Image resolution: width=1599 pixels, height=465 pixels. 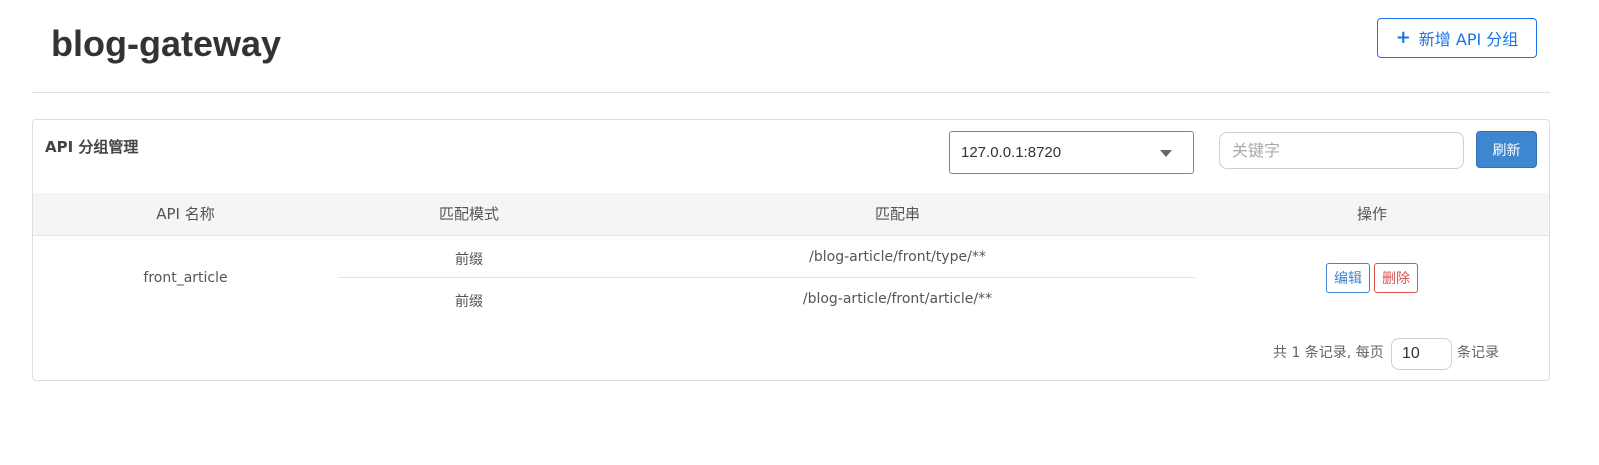 What do you see at coordinates (897, 299) in the screenshot?
I see `match-pattern-cell: /blog-article/front/article/**` at bounding box center [897, 299].